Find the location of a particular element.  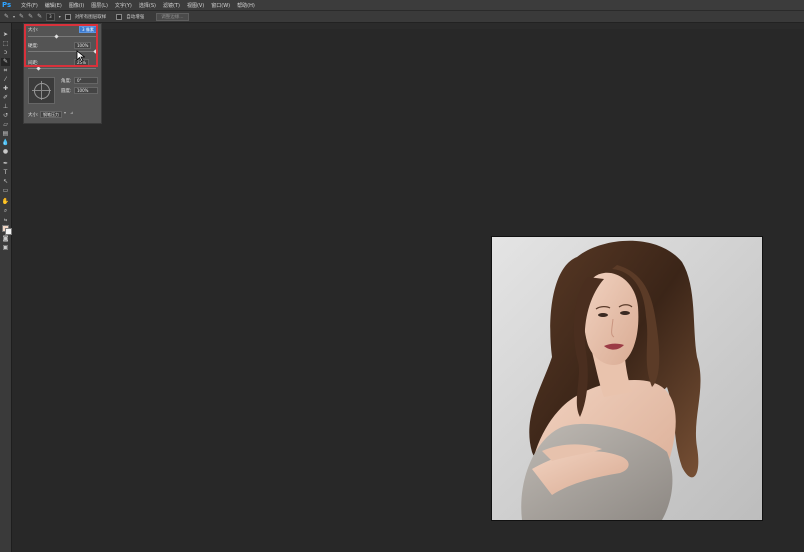

subtract-selection-icon: ✎ is located at coordinates (39, 16).